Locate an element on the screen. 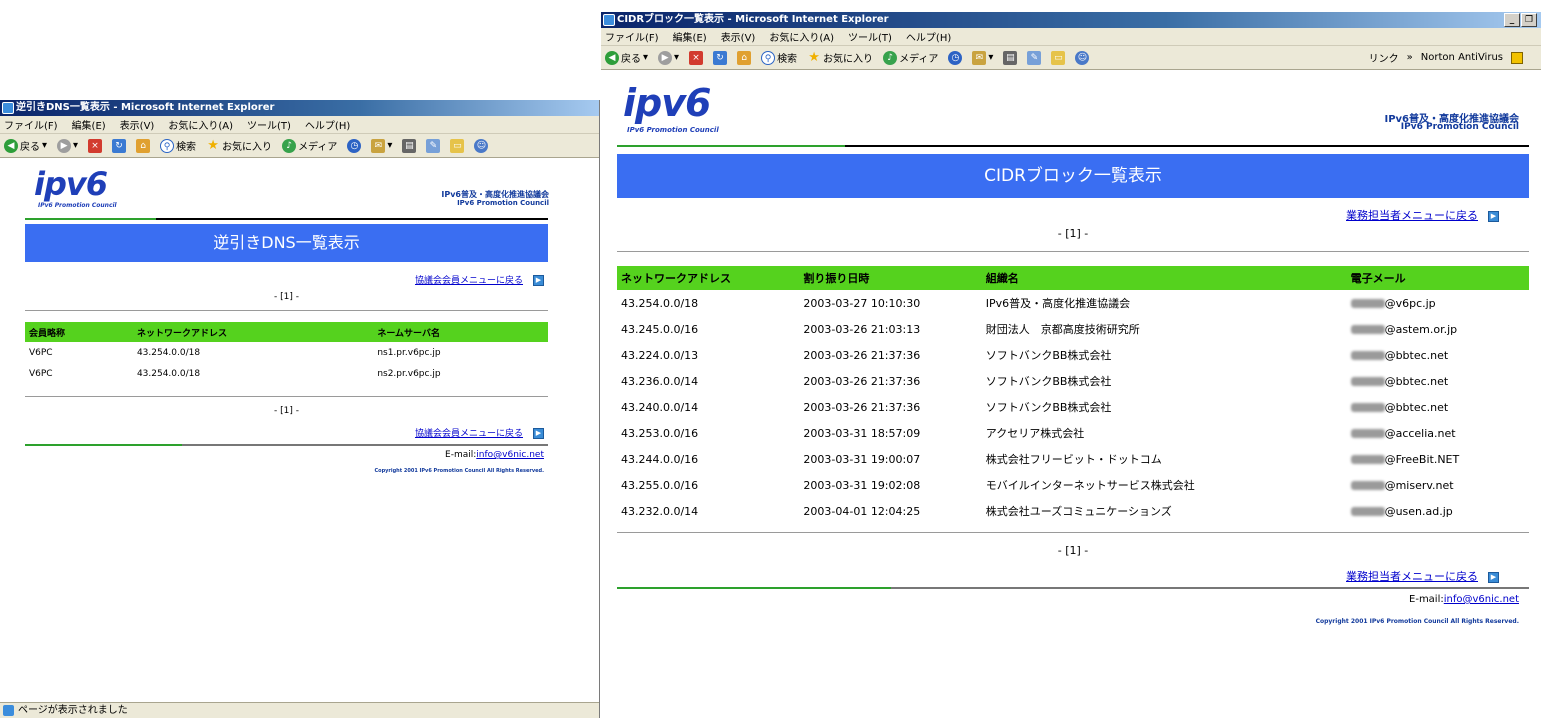 This screenshot has height=718, width=1541. norton-icon is located at coordinates (1517, 57).